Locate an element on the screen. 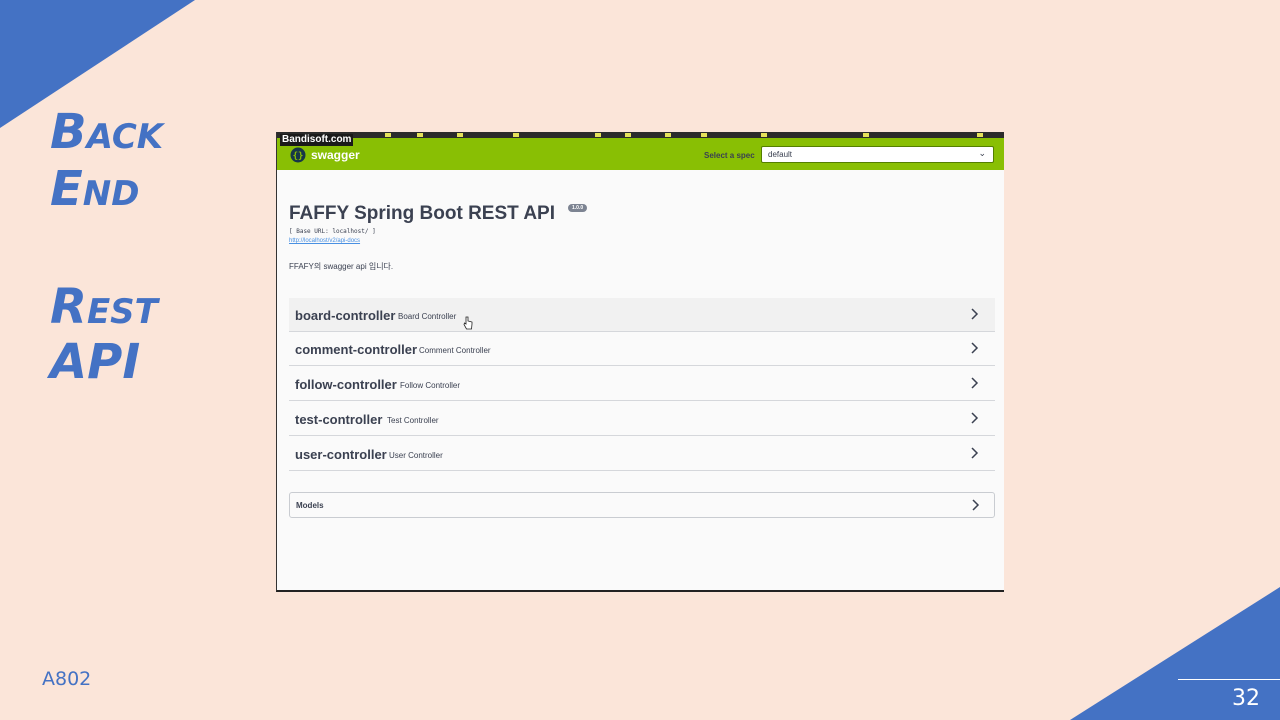  api-docs-link: http://localhost/v2/api-docs is located at coordinates (324, 241).